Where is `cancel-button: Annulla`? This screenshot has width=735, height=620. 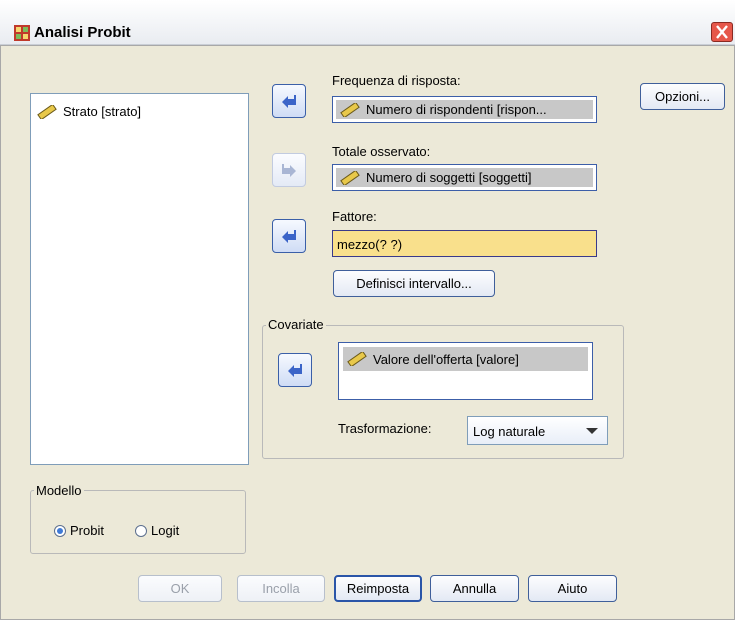 cancel-button: Annulla is located at coordinates (474, 588).